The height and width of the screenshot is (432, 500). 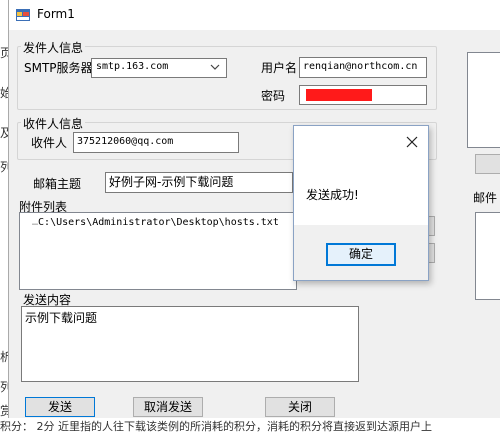 I want to click on recipient-label: 收件人, so click(x=49, y=143).